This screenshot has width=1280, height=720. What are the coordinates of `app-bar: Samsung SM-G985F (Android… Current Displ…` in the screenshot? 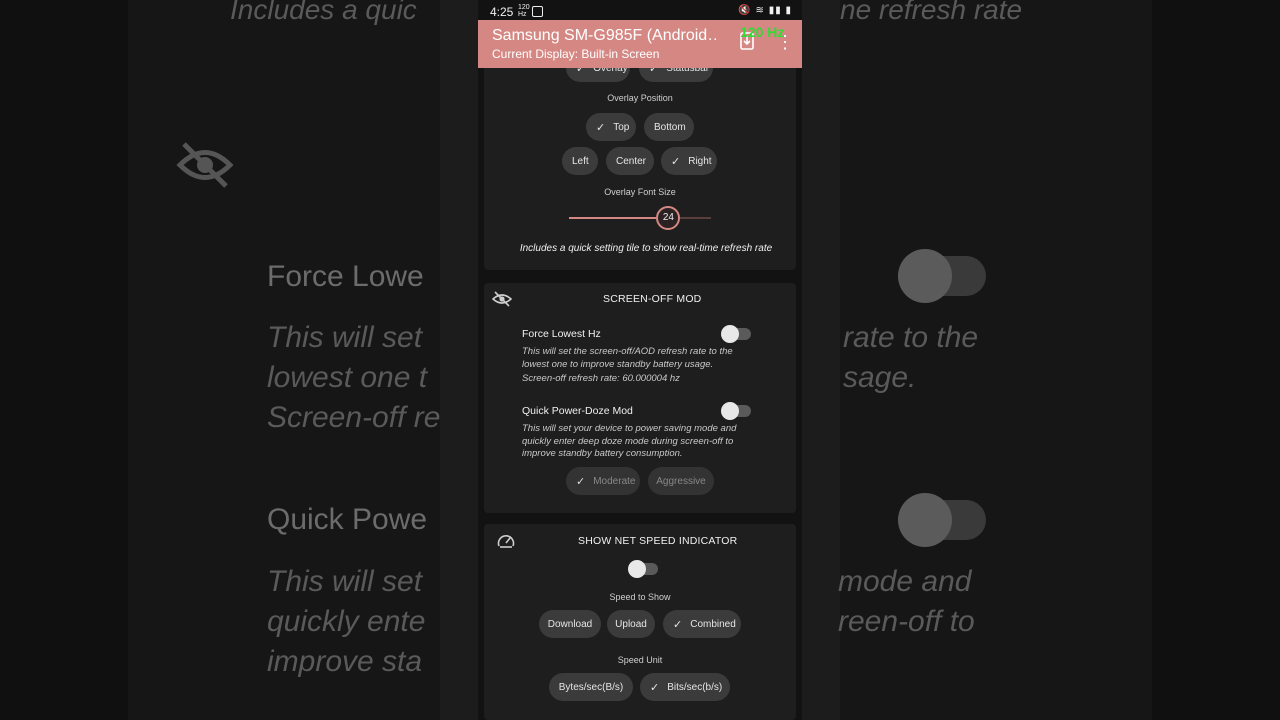 It's located at (640, 44).